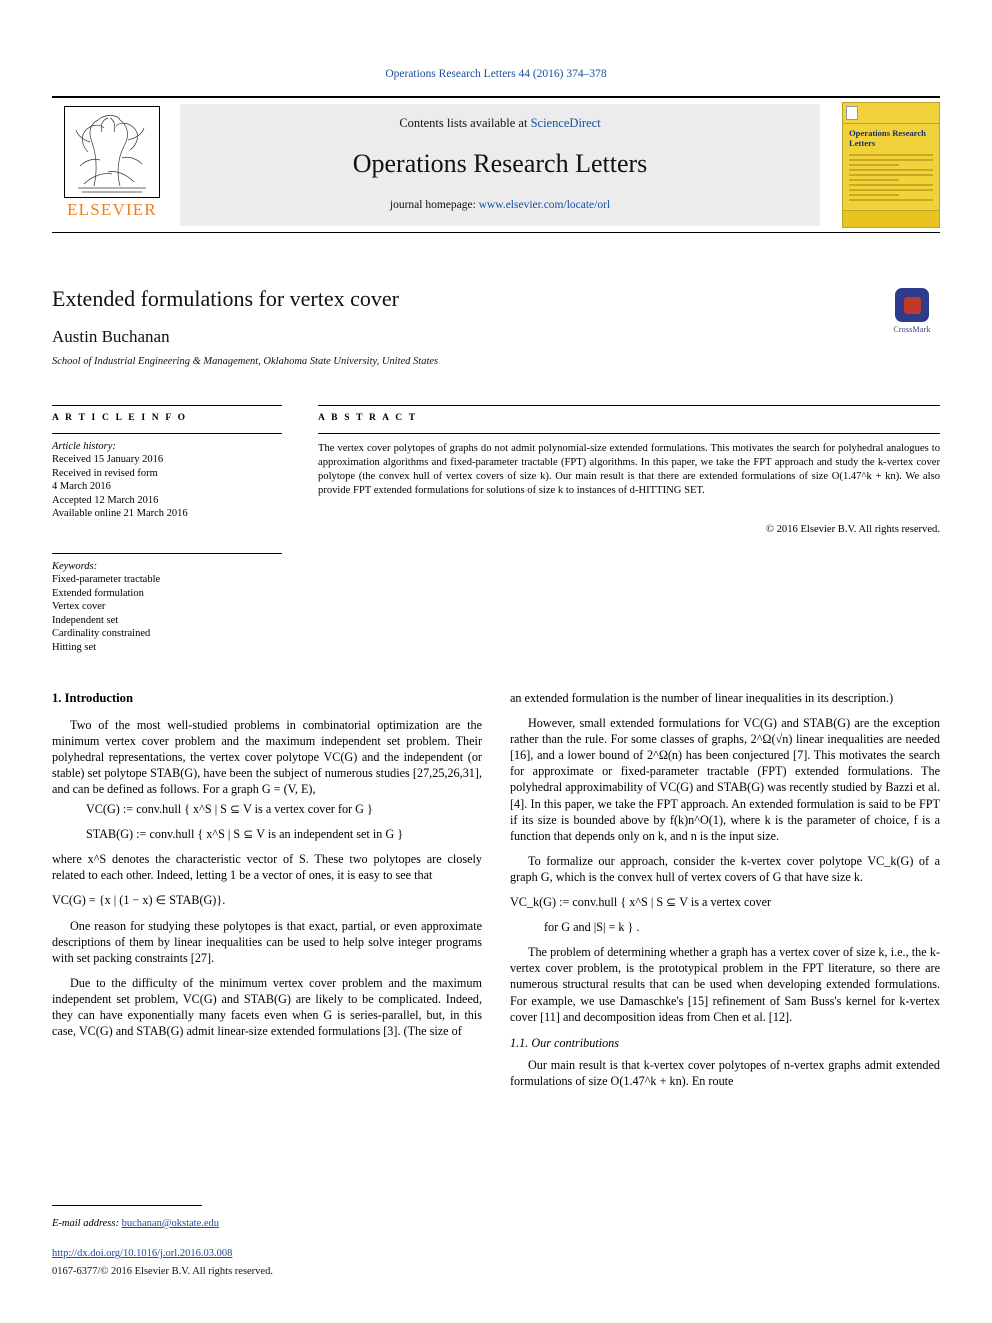 The width and height of the screenshot is (992, 1323). Describe the element at coordinates (87, 1223) in the screenshot. I see `email-label: E-mail address:` at that location.